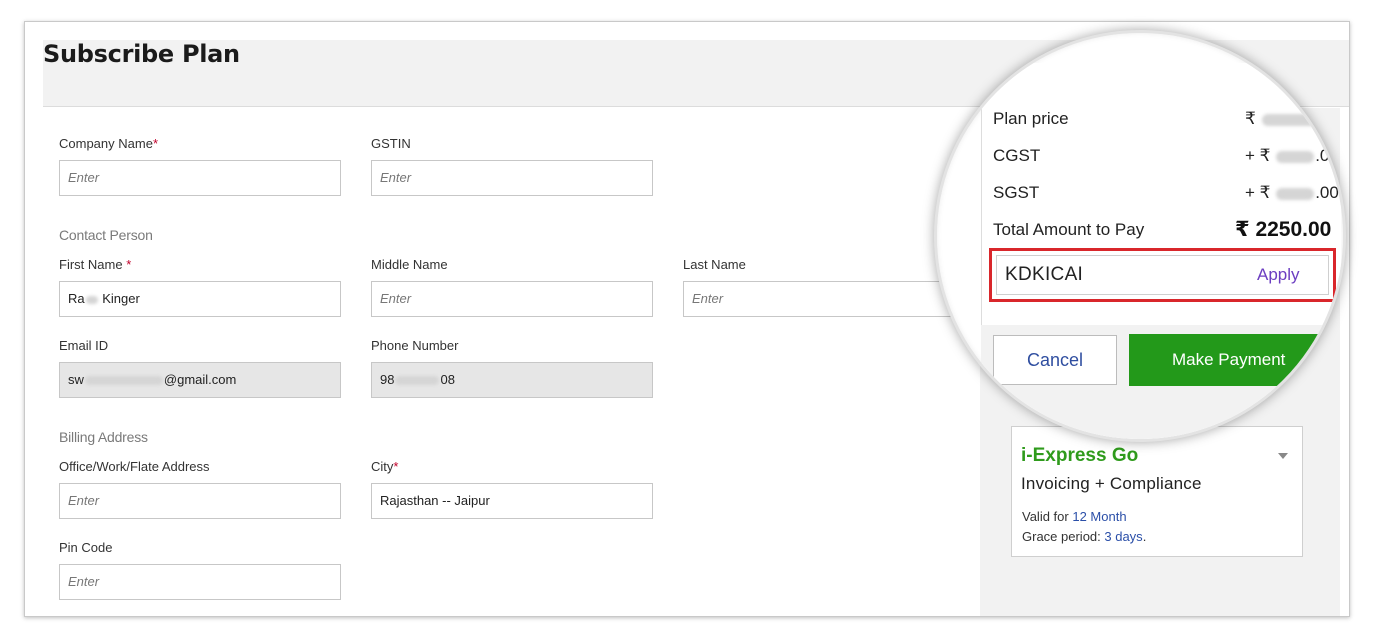 This screenshot has width=1383, height=638. Describe the element at coordinates (134, 466) in the screenshot. I see `address-label: Office/Work/Flate Address` at that location.